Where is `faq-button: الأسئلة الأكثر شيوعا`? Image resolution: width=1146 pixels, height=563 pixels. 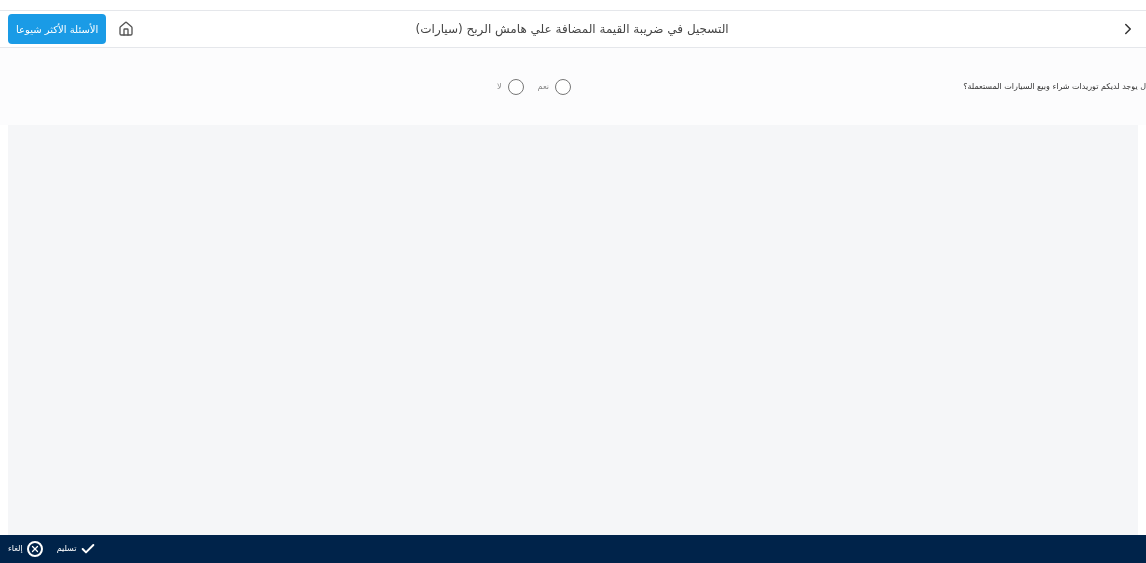 faq-button: الأسئلة الأكثر شيوعا is located at coordinates (57, 29).